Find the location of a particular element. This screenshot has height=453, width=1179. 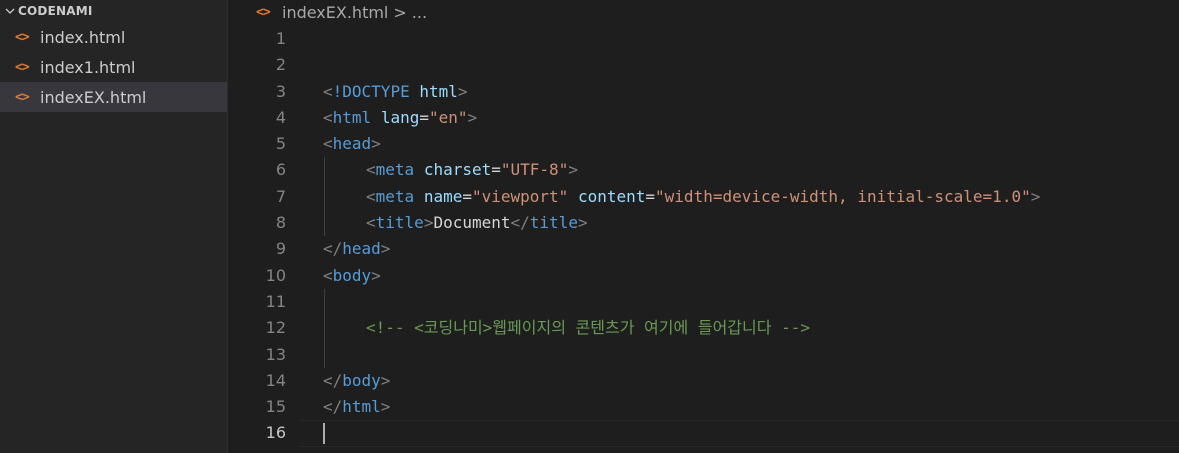

code-line: 15 </html> is located at coordinates (703, 407).